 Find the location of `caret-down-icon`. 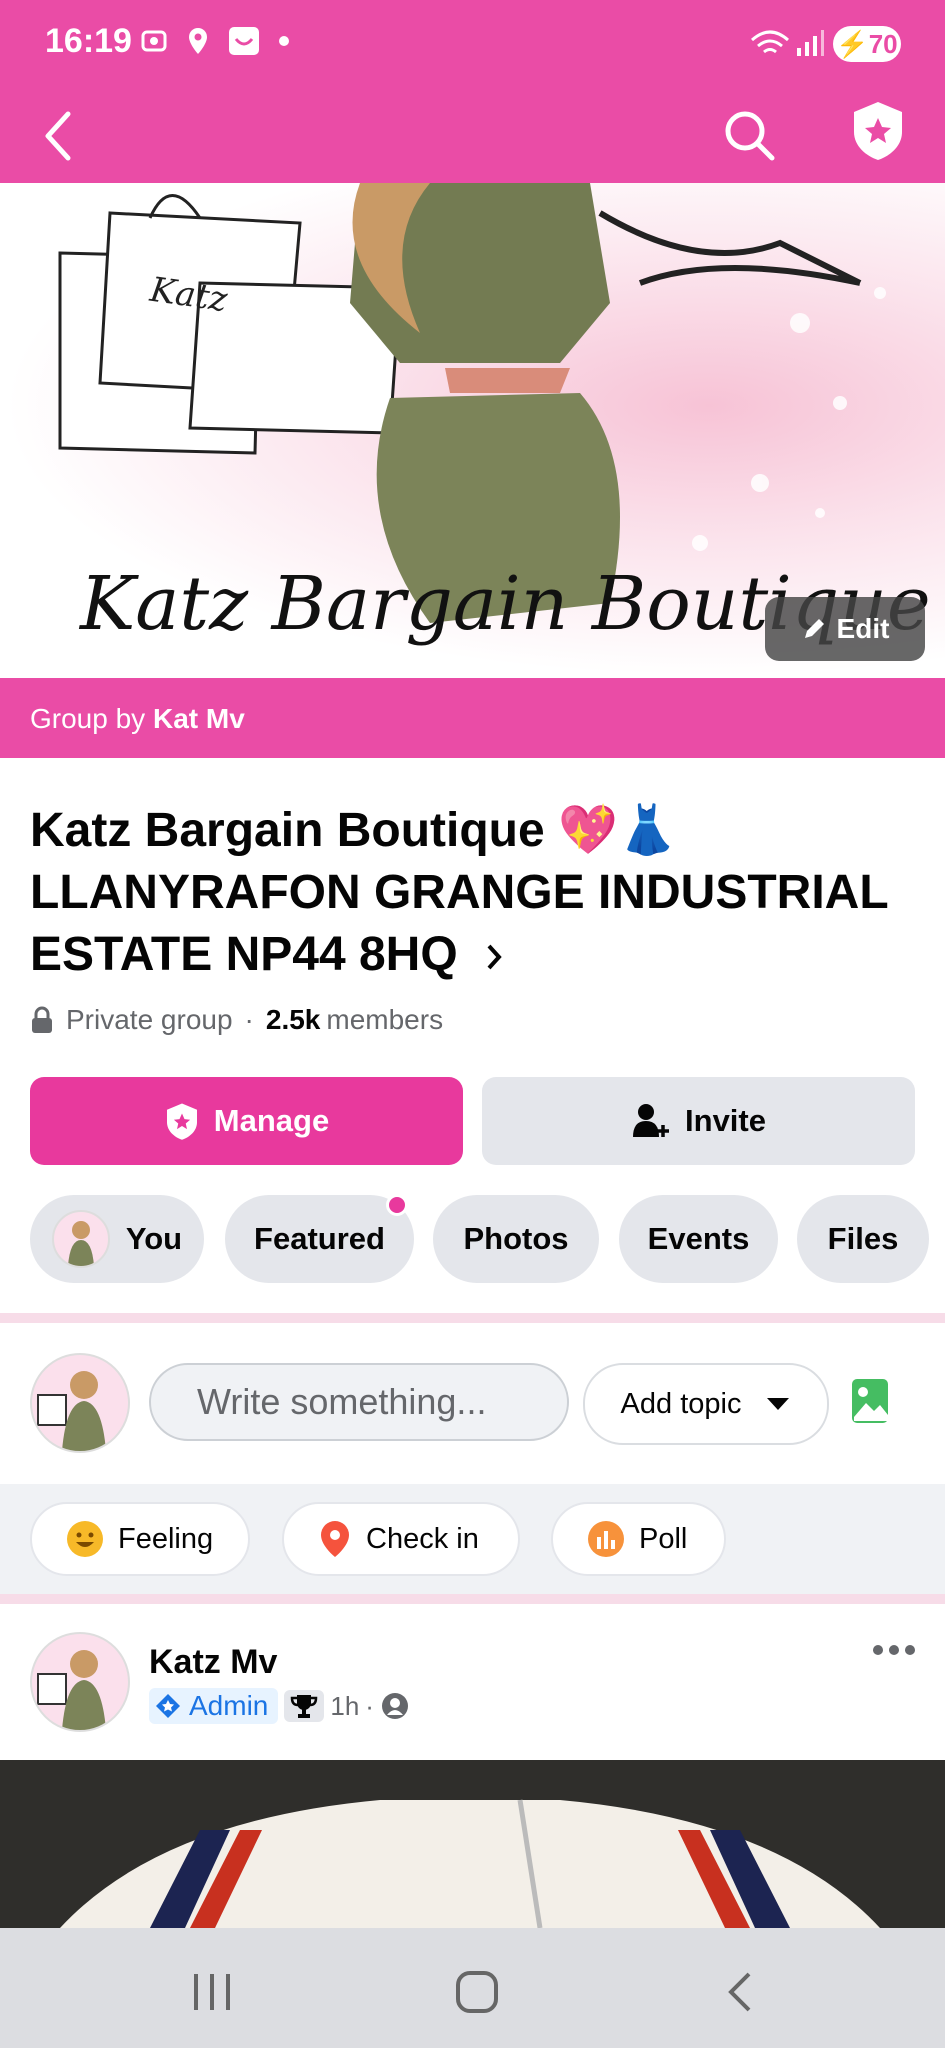

caret-down-icon is located at coordinates (778, 1404).